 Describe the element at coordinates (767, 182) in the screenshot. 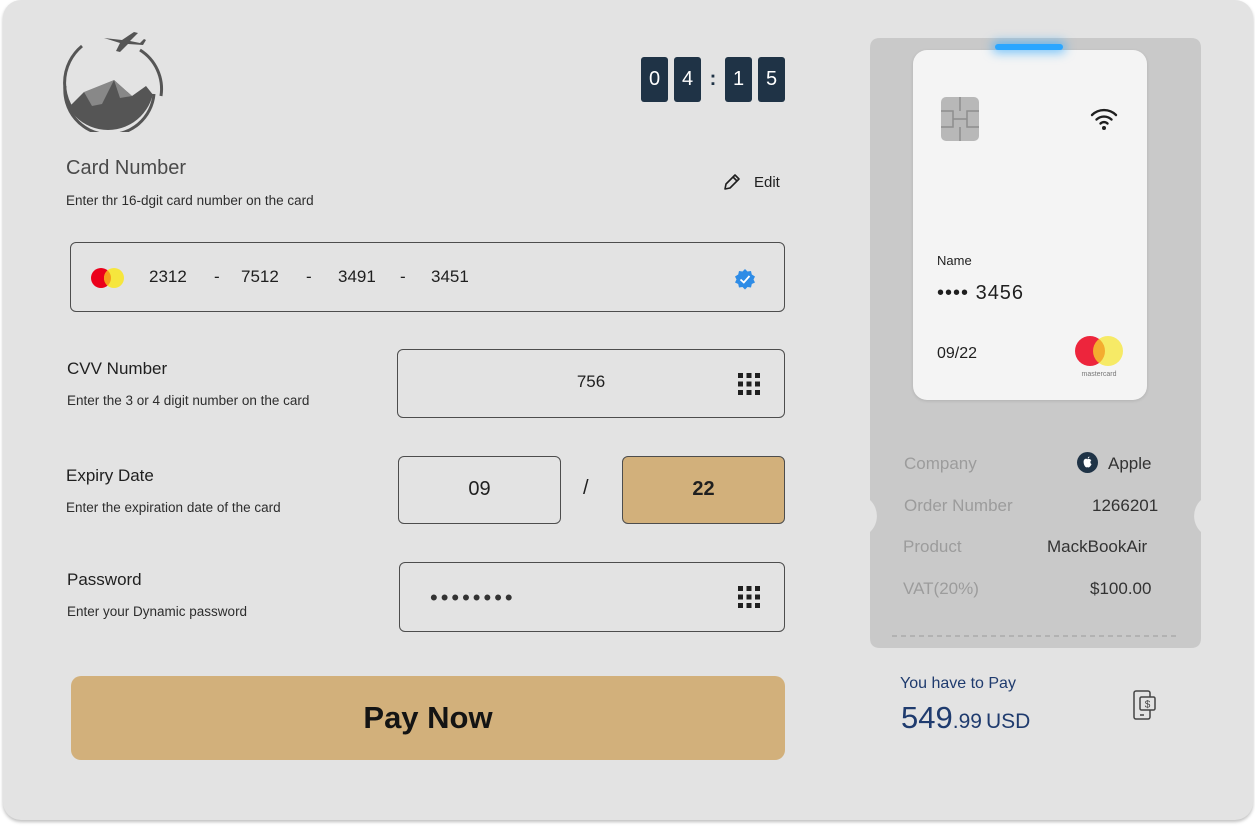

I see `edit-label: Edit` at that location.